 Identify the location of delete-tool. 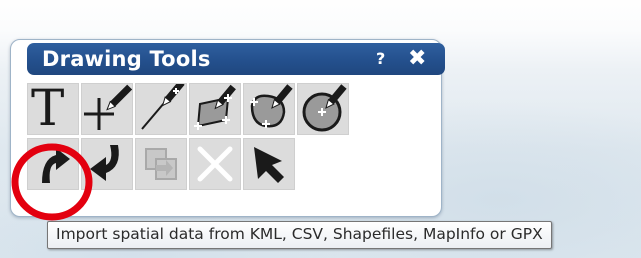
(215, 164).